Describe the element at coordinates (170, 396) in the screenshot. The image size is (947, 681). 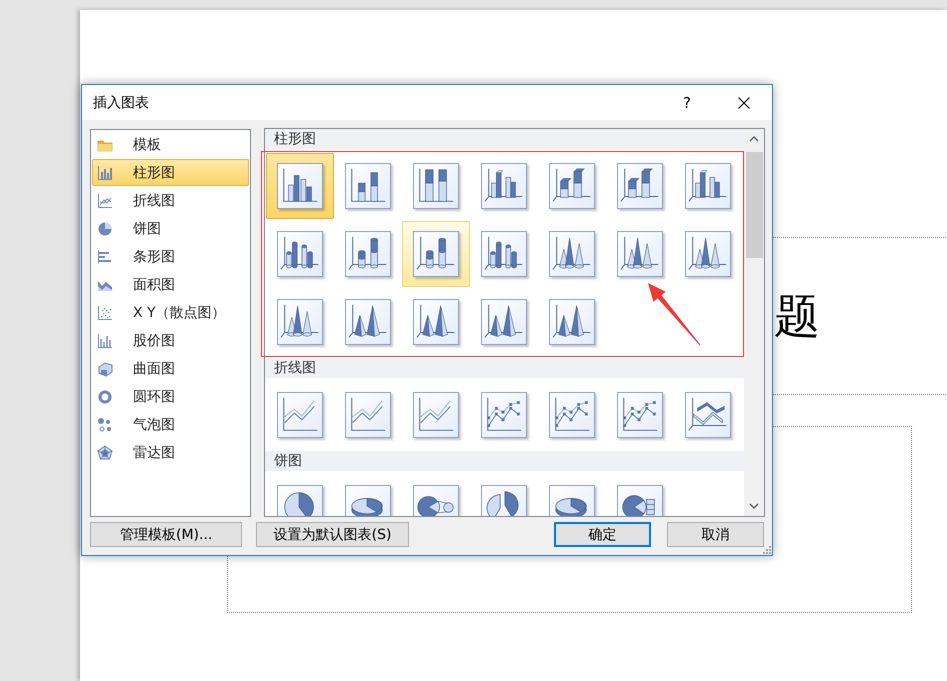
I see `chart-category-item: 圆环图` at that location.